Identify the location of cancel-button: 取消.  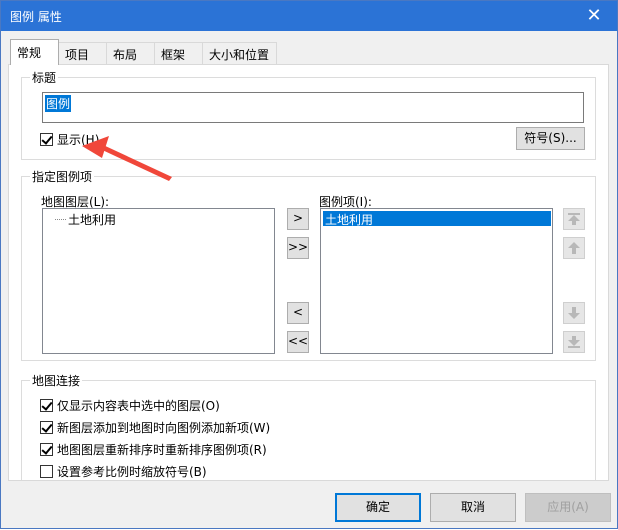
(473, 507).